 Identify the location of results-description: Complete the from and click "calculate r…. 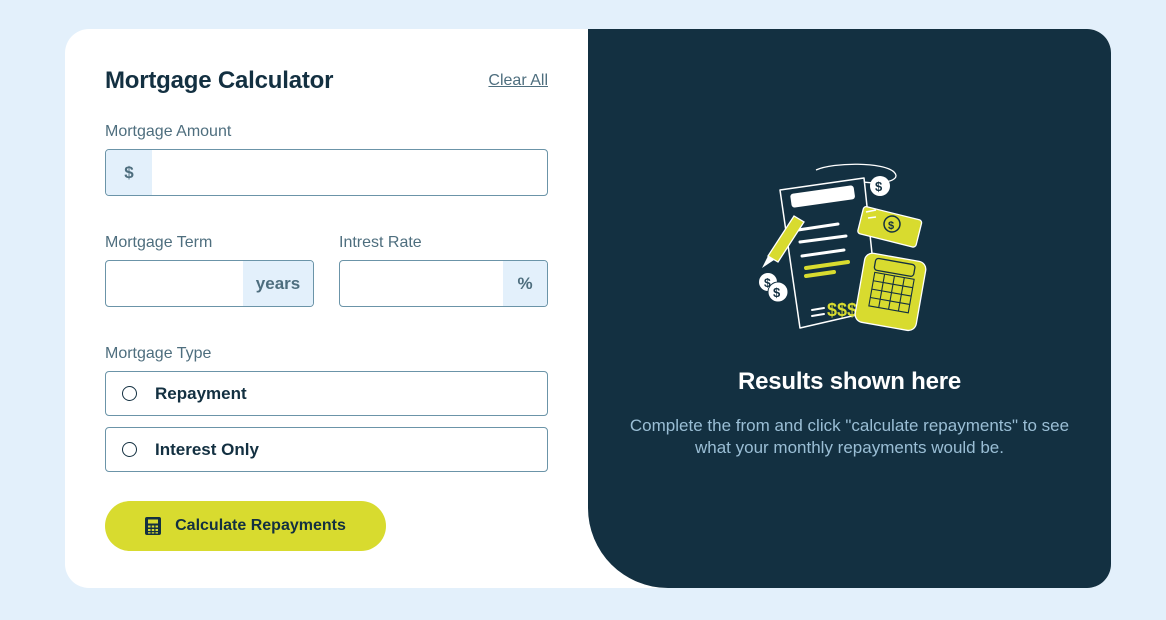
(849, 436).